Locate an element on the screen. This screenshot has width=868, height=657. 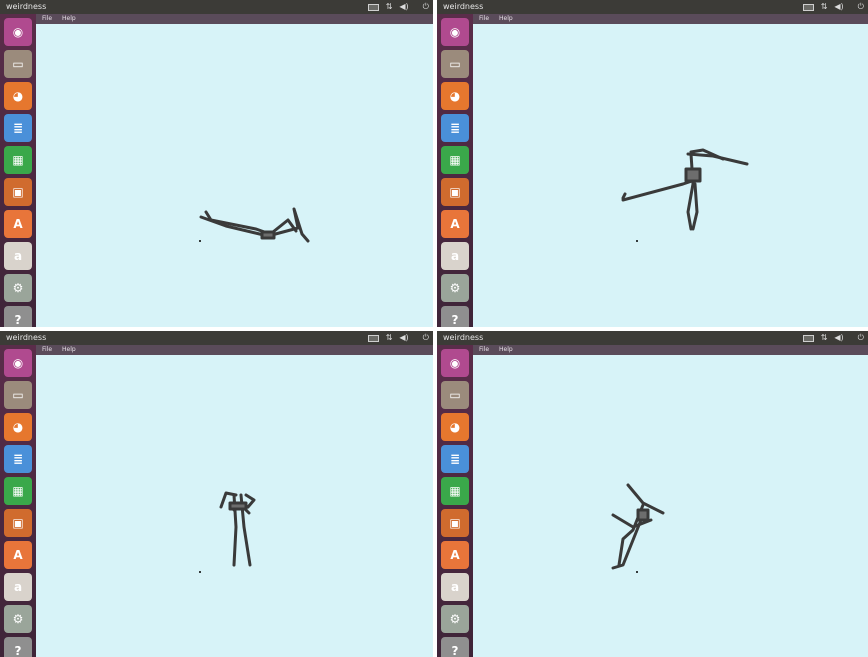
launcher-glyph: ◕ is located at coordinates (18, 427).